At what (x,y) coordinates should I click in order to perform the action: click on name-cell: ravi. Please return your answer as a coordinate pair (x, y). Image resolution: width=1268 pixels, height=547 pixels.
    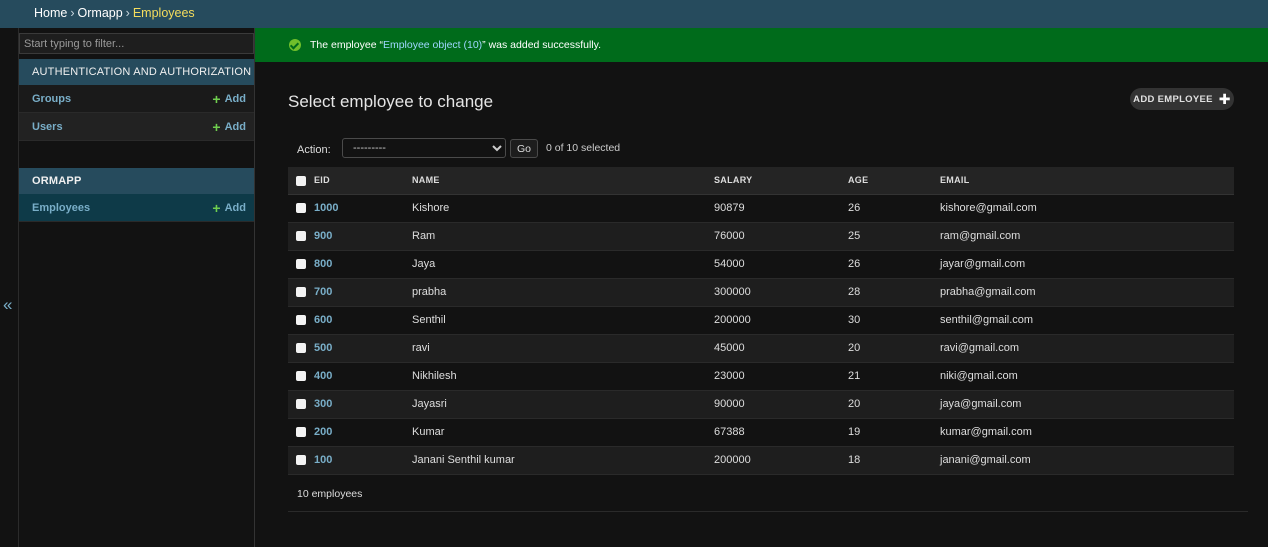
    Looking at the image, I should click on (563, 348).